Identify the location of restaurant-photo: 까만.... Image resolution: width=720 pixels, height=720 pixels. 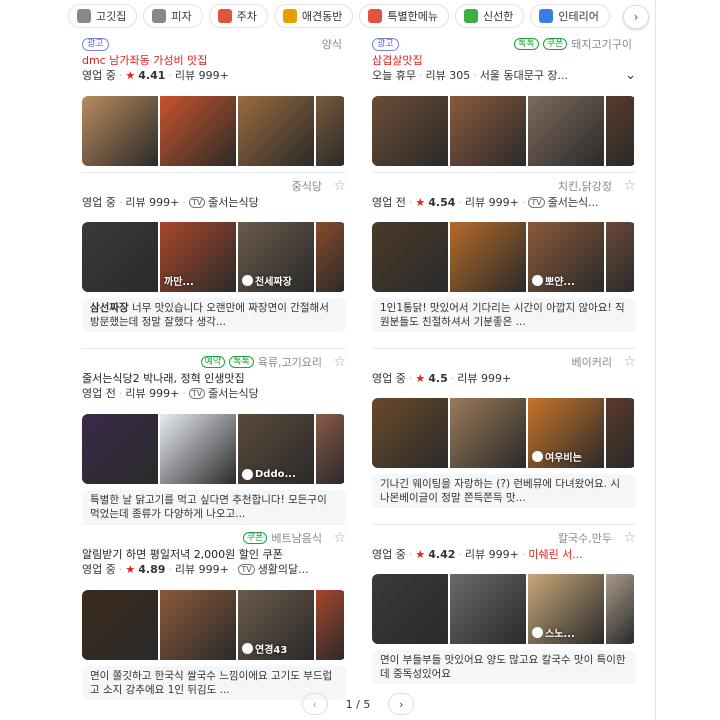
(198, 257).